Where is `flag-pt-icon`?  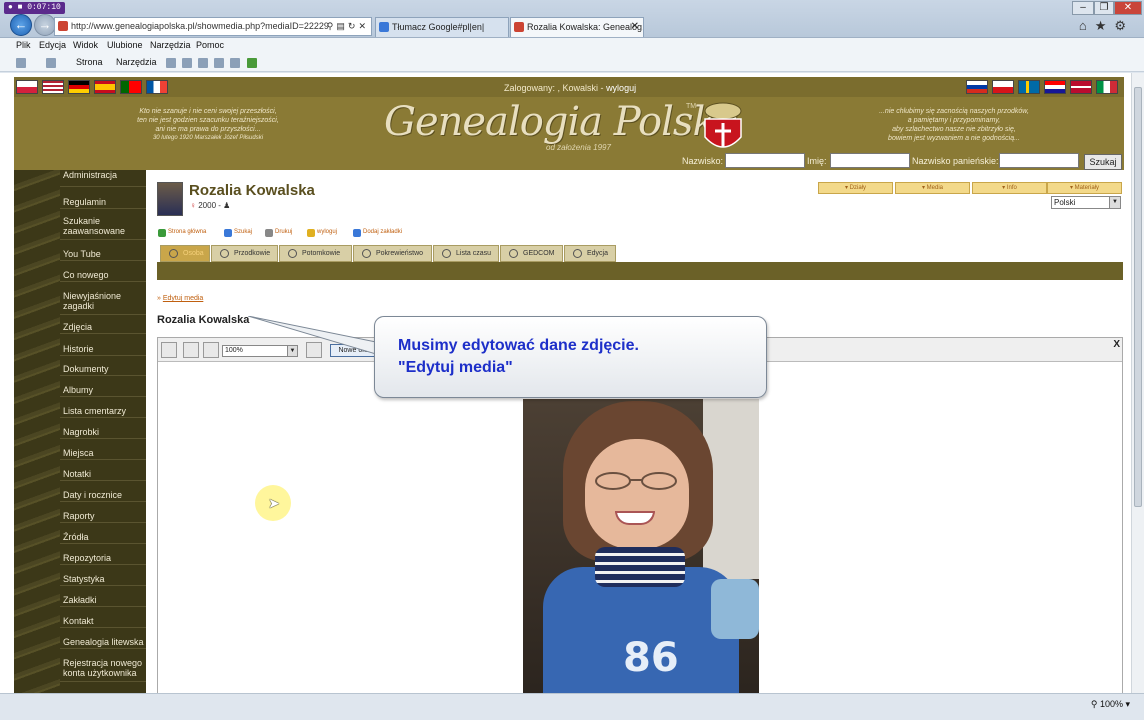 flag-pt-icon is located at coordinates (131, 87).